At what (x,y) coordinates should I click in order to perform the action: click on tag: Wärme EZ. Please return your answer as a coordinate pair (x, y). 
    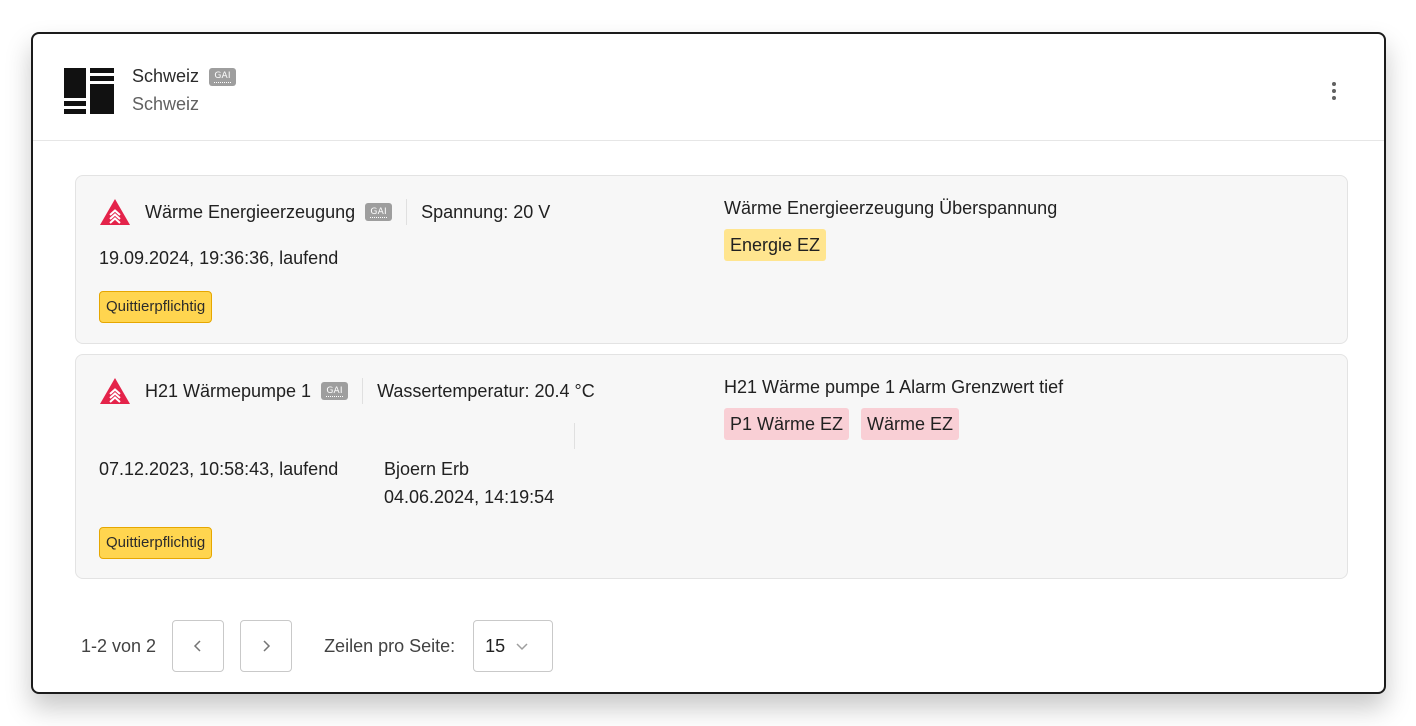
    Looking at the image, I should click on (910, 424).